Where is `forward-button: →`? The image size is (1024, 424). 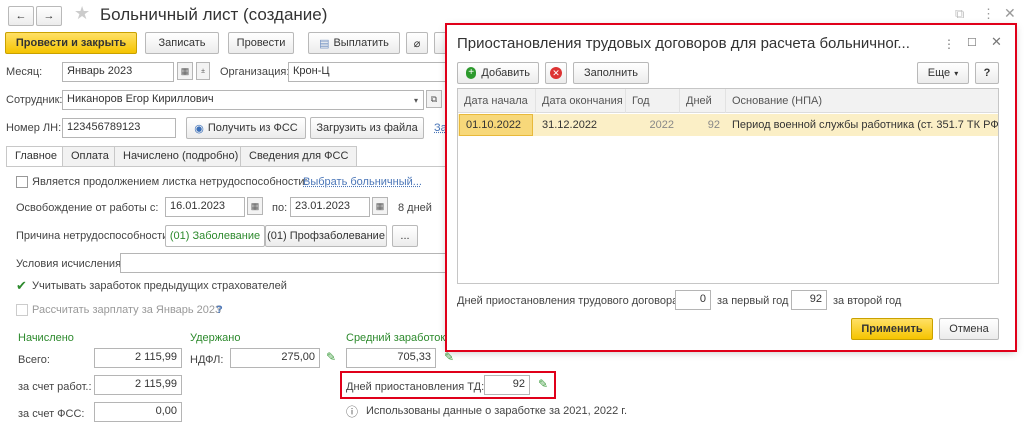
forward-button: → is located at coordinates (49, 16).